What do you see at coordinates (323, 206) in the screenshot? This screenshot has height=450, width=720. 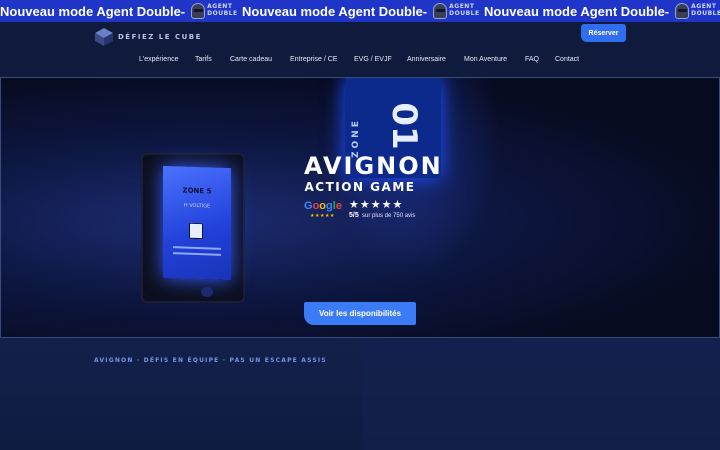 I see `google-logo-icon: Google` at bounding box center [323, 206].